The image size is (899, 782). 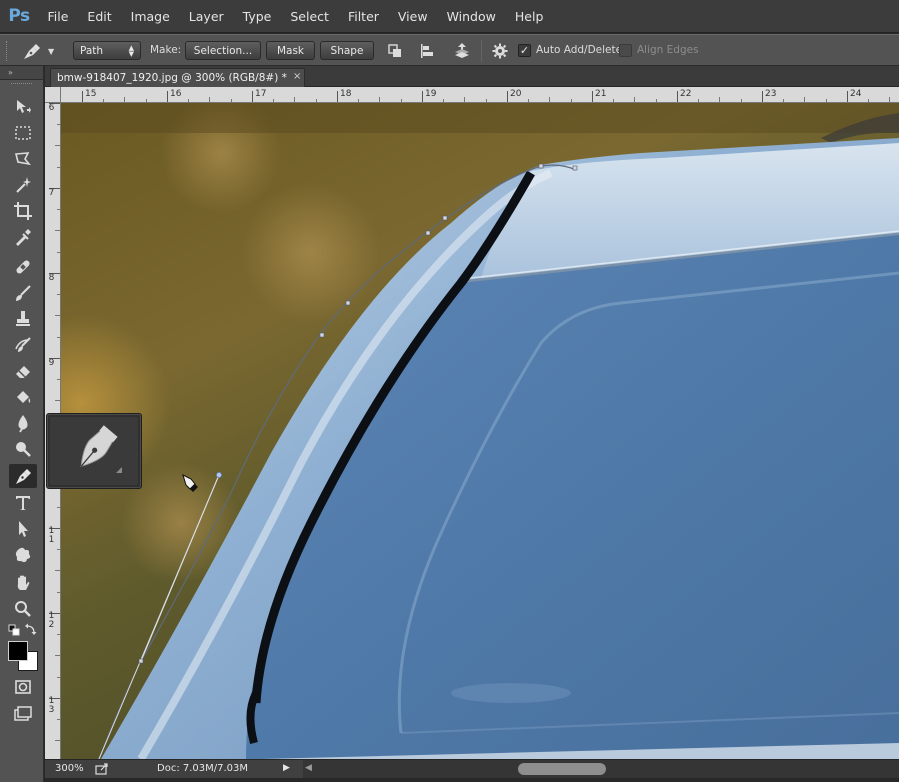 I want to click on quick-mask-button, so click(x=23, y=687).